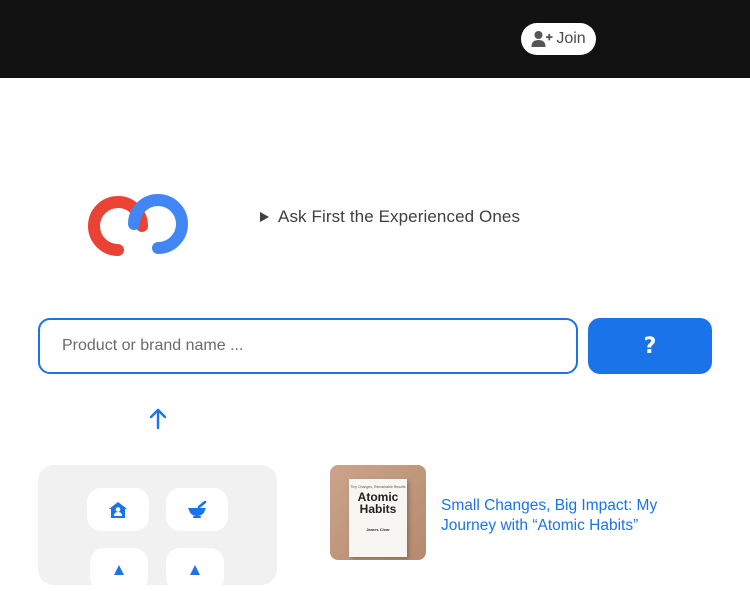  Describe the element at coordinates (542, 39) in the screenshot. I see `user-plus-icon` at that location.